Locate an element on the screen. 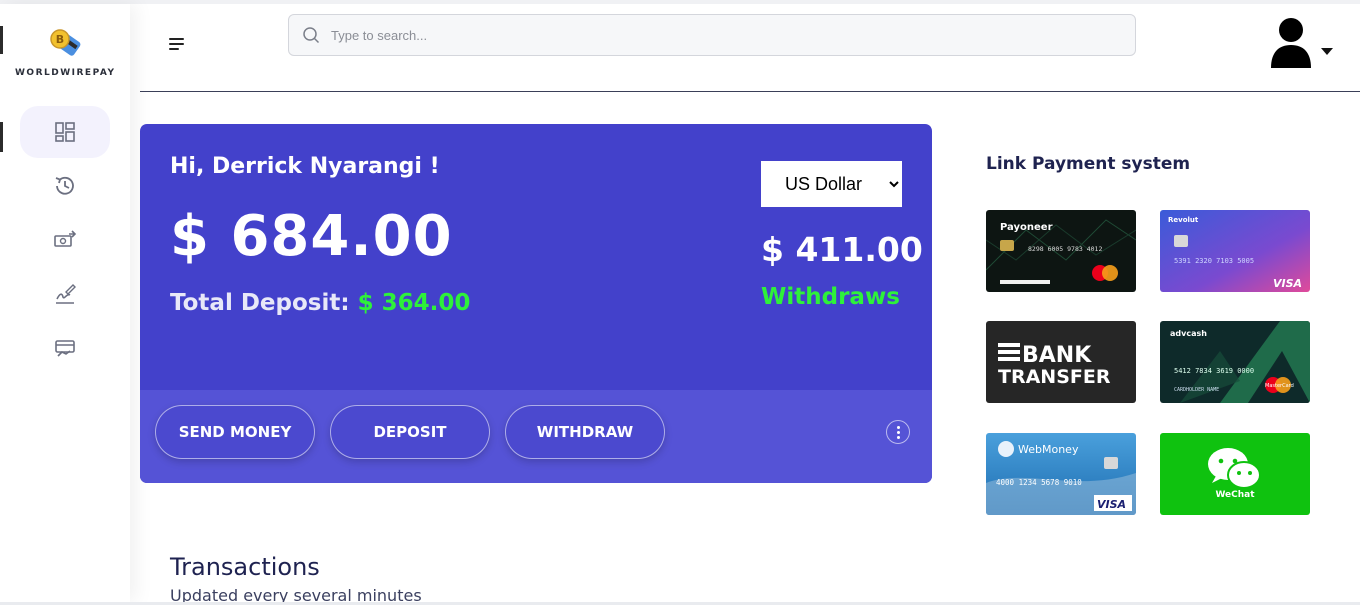  bank-transfer-image: BANK TRANSFER is located at coordinates (1061, 362).